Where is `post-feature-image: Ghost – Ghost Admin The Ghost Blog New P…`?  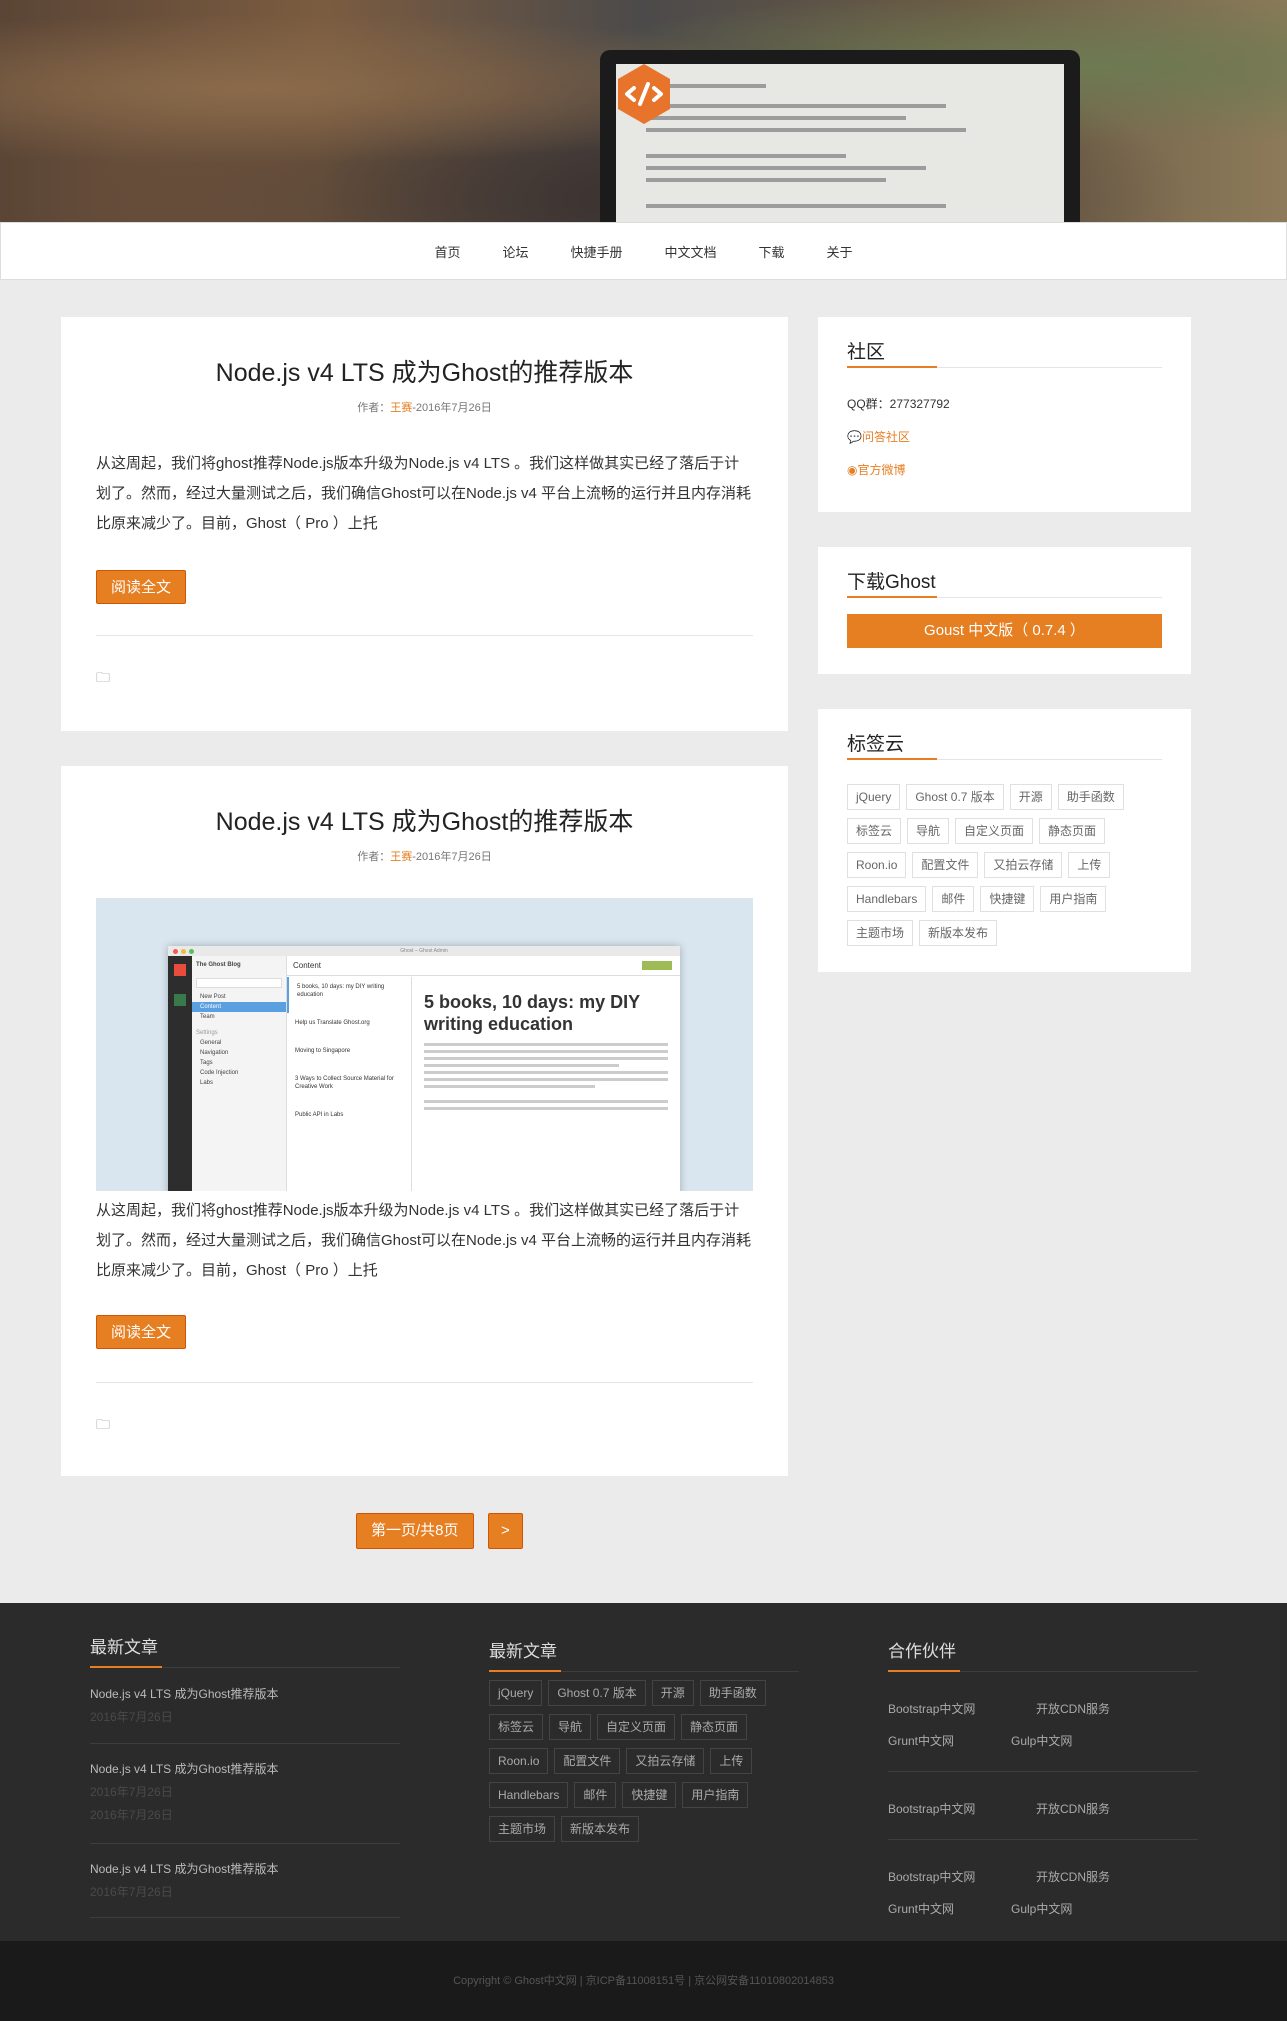 post-feature-image: Ghost – Ghost Admin The Ghost Blog New P… is located at coordinates (424, 1044).